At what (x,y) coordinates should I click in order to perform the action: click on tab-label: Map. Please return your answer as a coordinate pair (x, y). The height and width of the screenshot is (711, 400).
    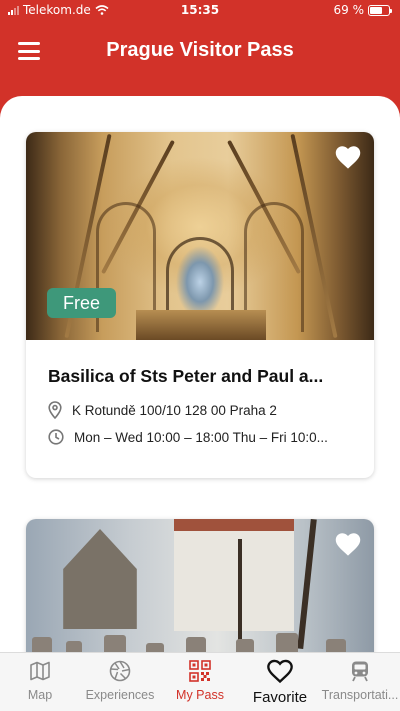
    Looking at the image, I should click on (40, 695).